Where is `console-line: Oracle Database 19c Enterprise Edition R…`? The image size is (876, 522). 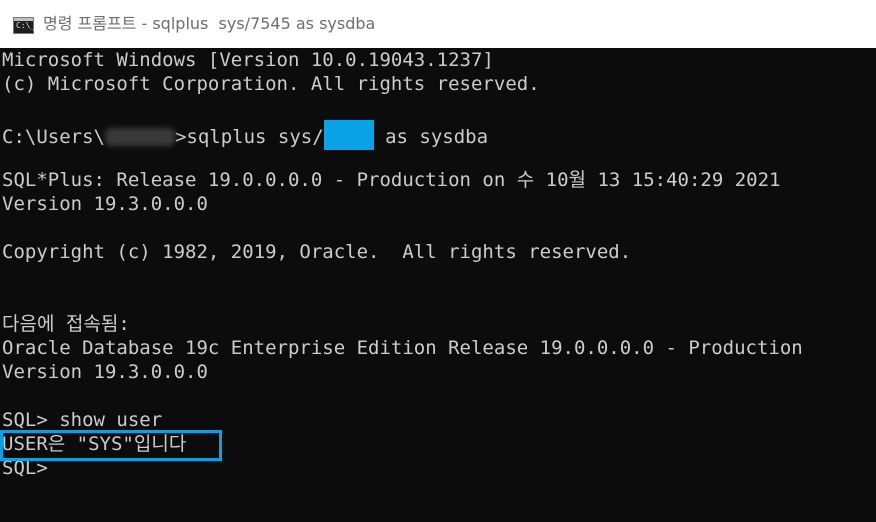
console-line: Oracle Database 19c Enterprise Edition R… is located at coordinates (402, 348).